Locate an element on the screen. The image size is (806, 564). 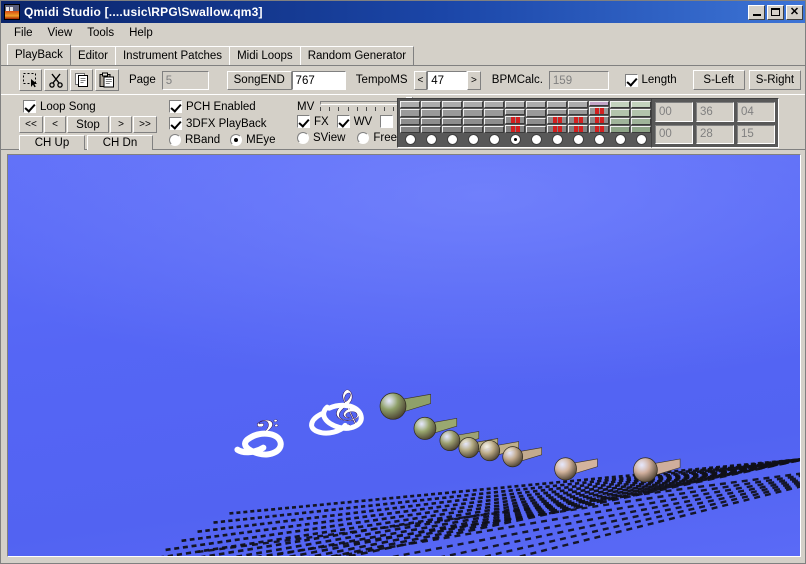
pch-enabled-checkbox-box is located at coordinates (175, 106).